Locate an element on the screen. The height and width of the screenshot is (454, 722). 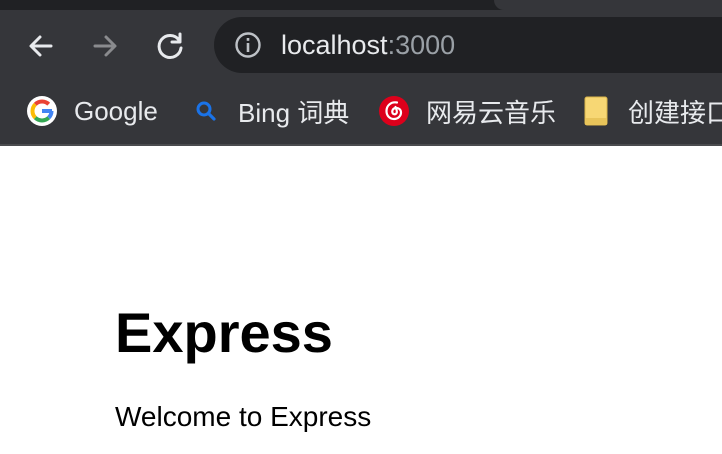
bookmark-bing-dictionary: Bing 词典 is located at coordinates (269, 111).